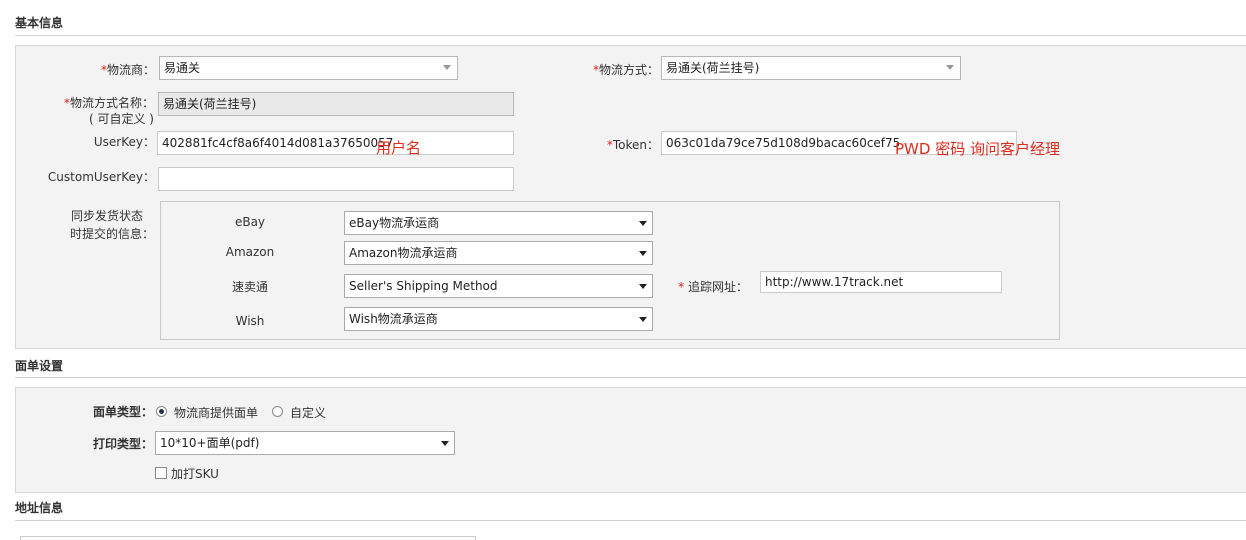 This screenshot has width=1246, height=540. Describe the element at coordinates (161, 473) in the screenshot. I see `print-sku-checkbox` at that location.